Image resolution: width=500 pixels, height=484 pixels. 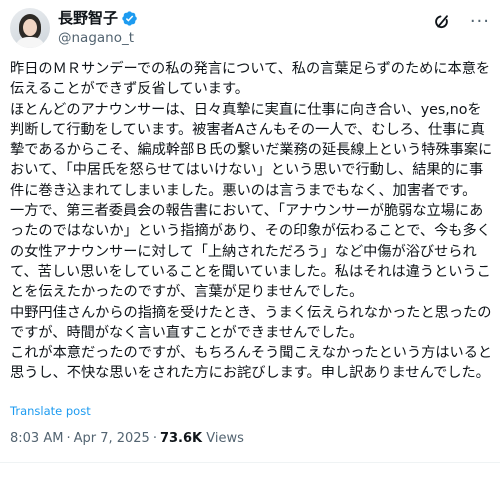 I want to click on author-handle: @nagano_t, so click(x=98, y=38).